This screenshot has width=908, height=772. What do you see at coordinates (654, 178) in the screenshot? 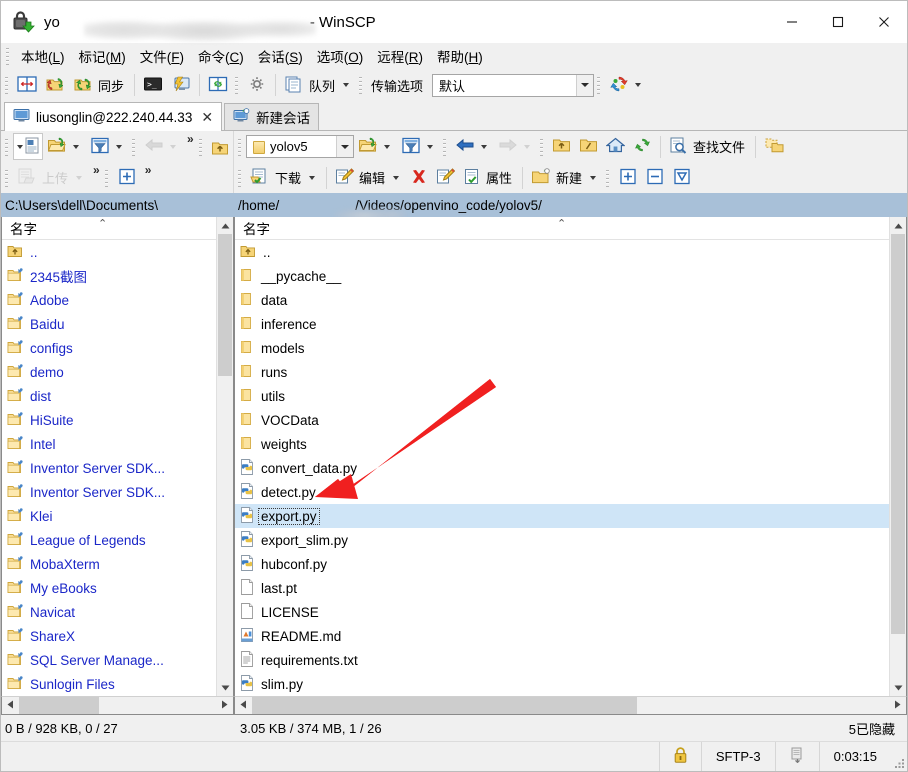
I see `unselect-files-button` at bounding box center [654, 178].